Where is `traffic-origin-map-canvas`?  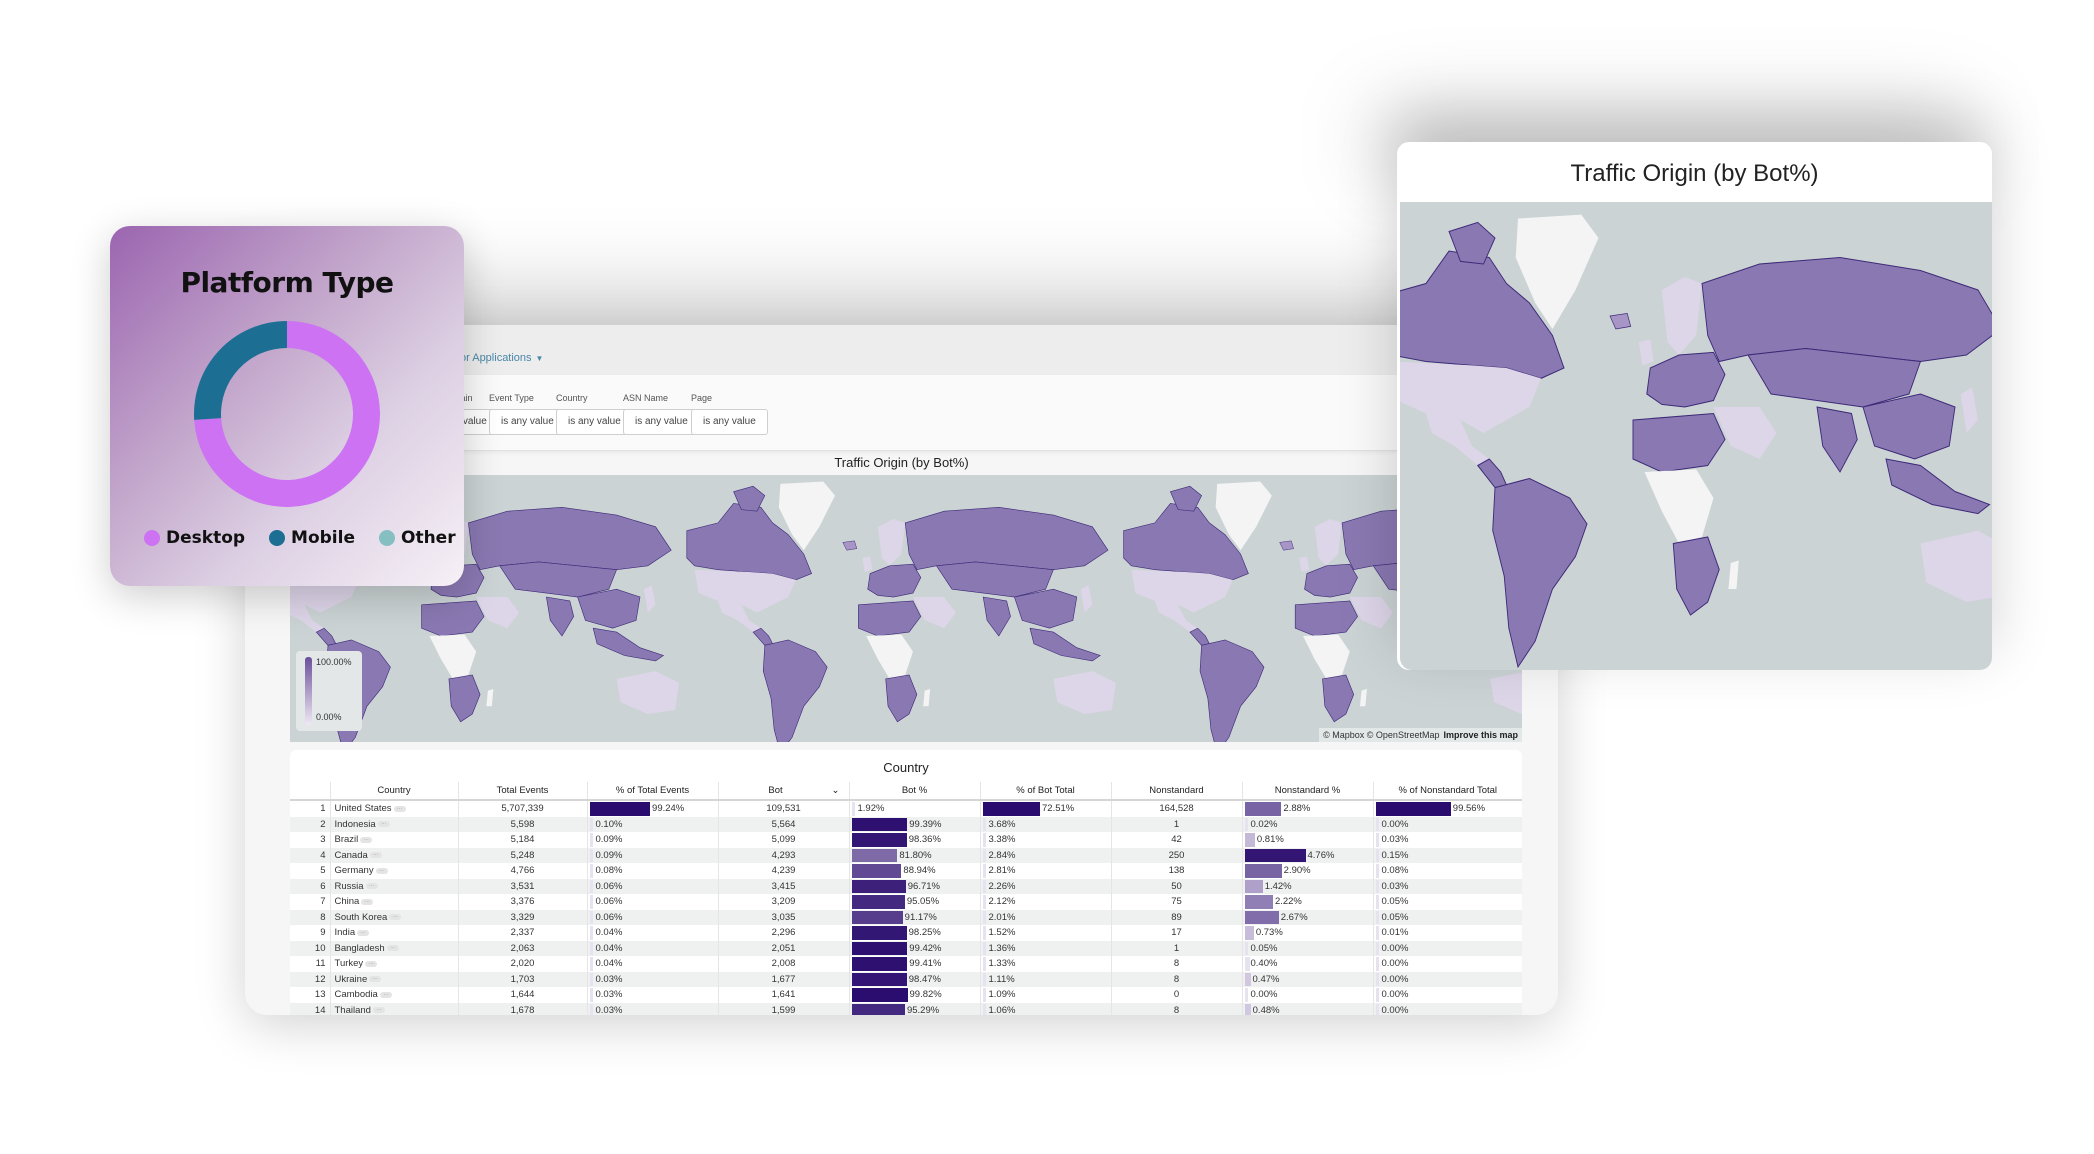
traffic-origin-map-canvas is located at coordinates (1696, 436).